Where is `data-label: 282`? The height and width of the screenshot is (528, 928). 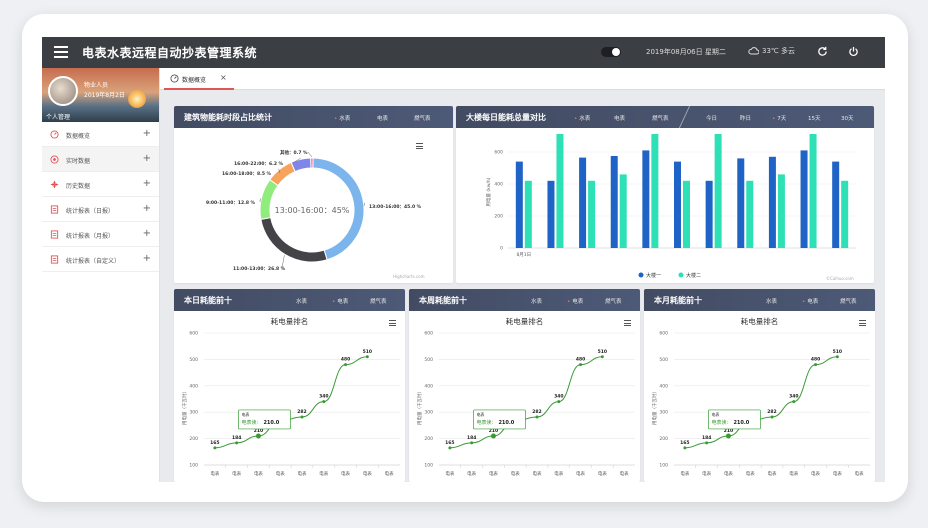
data-label: 282 is located at coordinates (301, 412).